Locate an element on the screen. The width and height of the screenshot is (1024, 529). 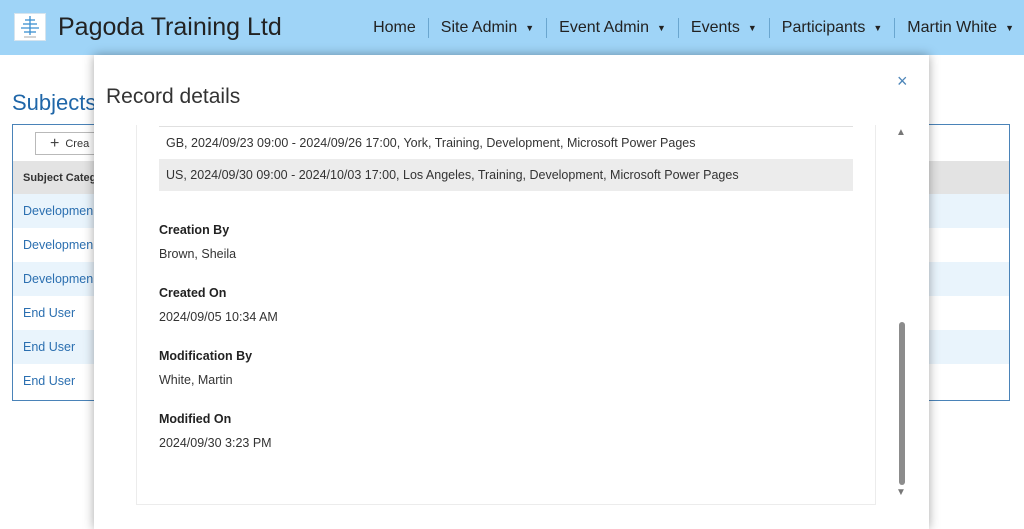
field-label-created-on: Created On is located at coordinates (193, 293).